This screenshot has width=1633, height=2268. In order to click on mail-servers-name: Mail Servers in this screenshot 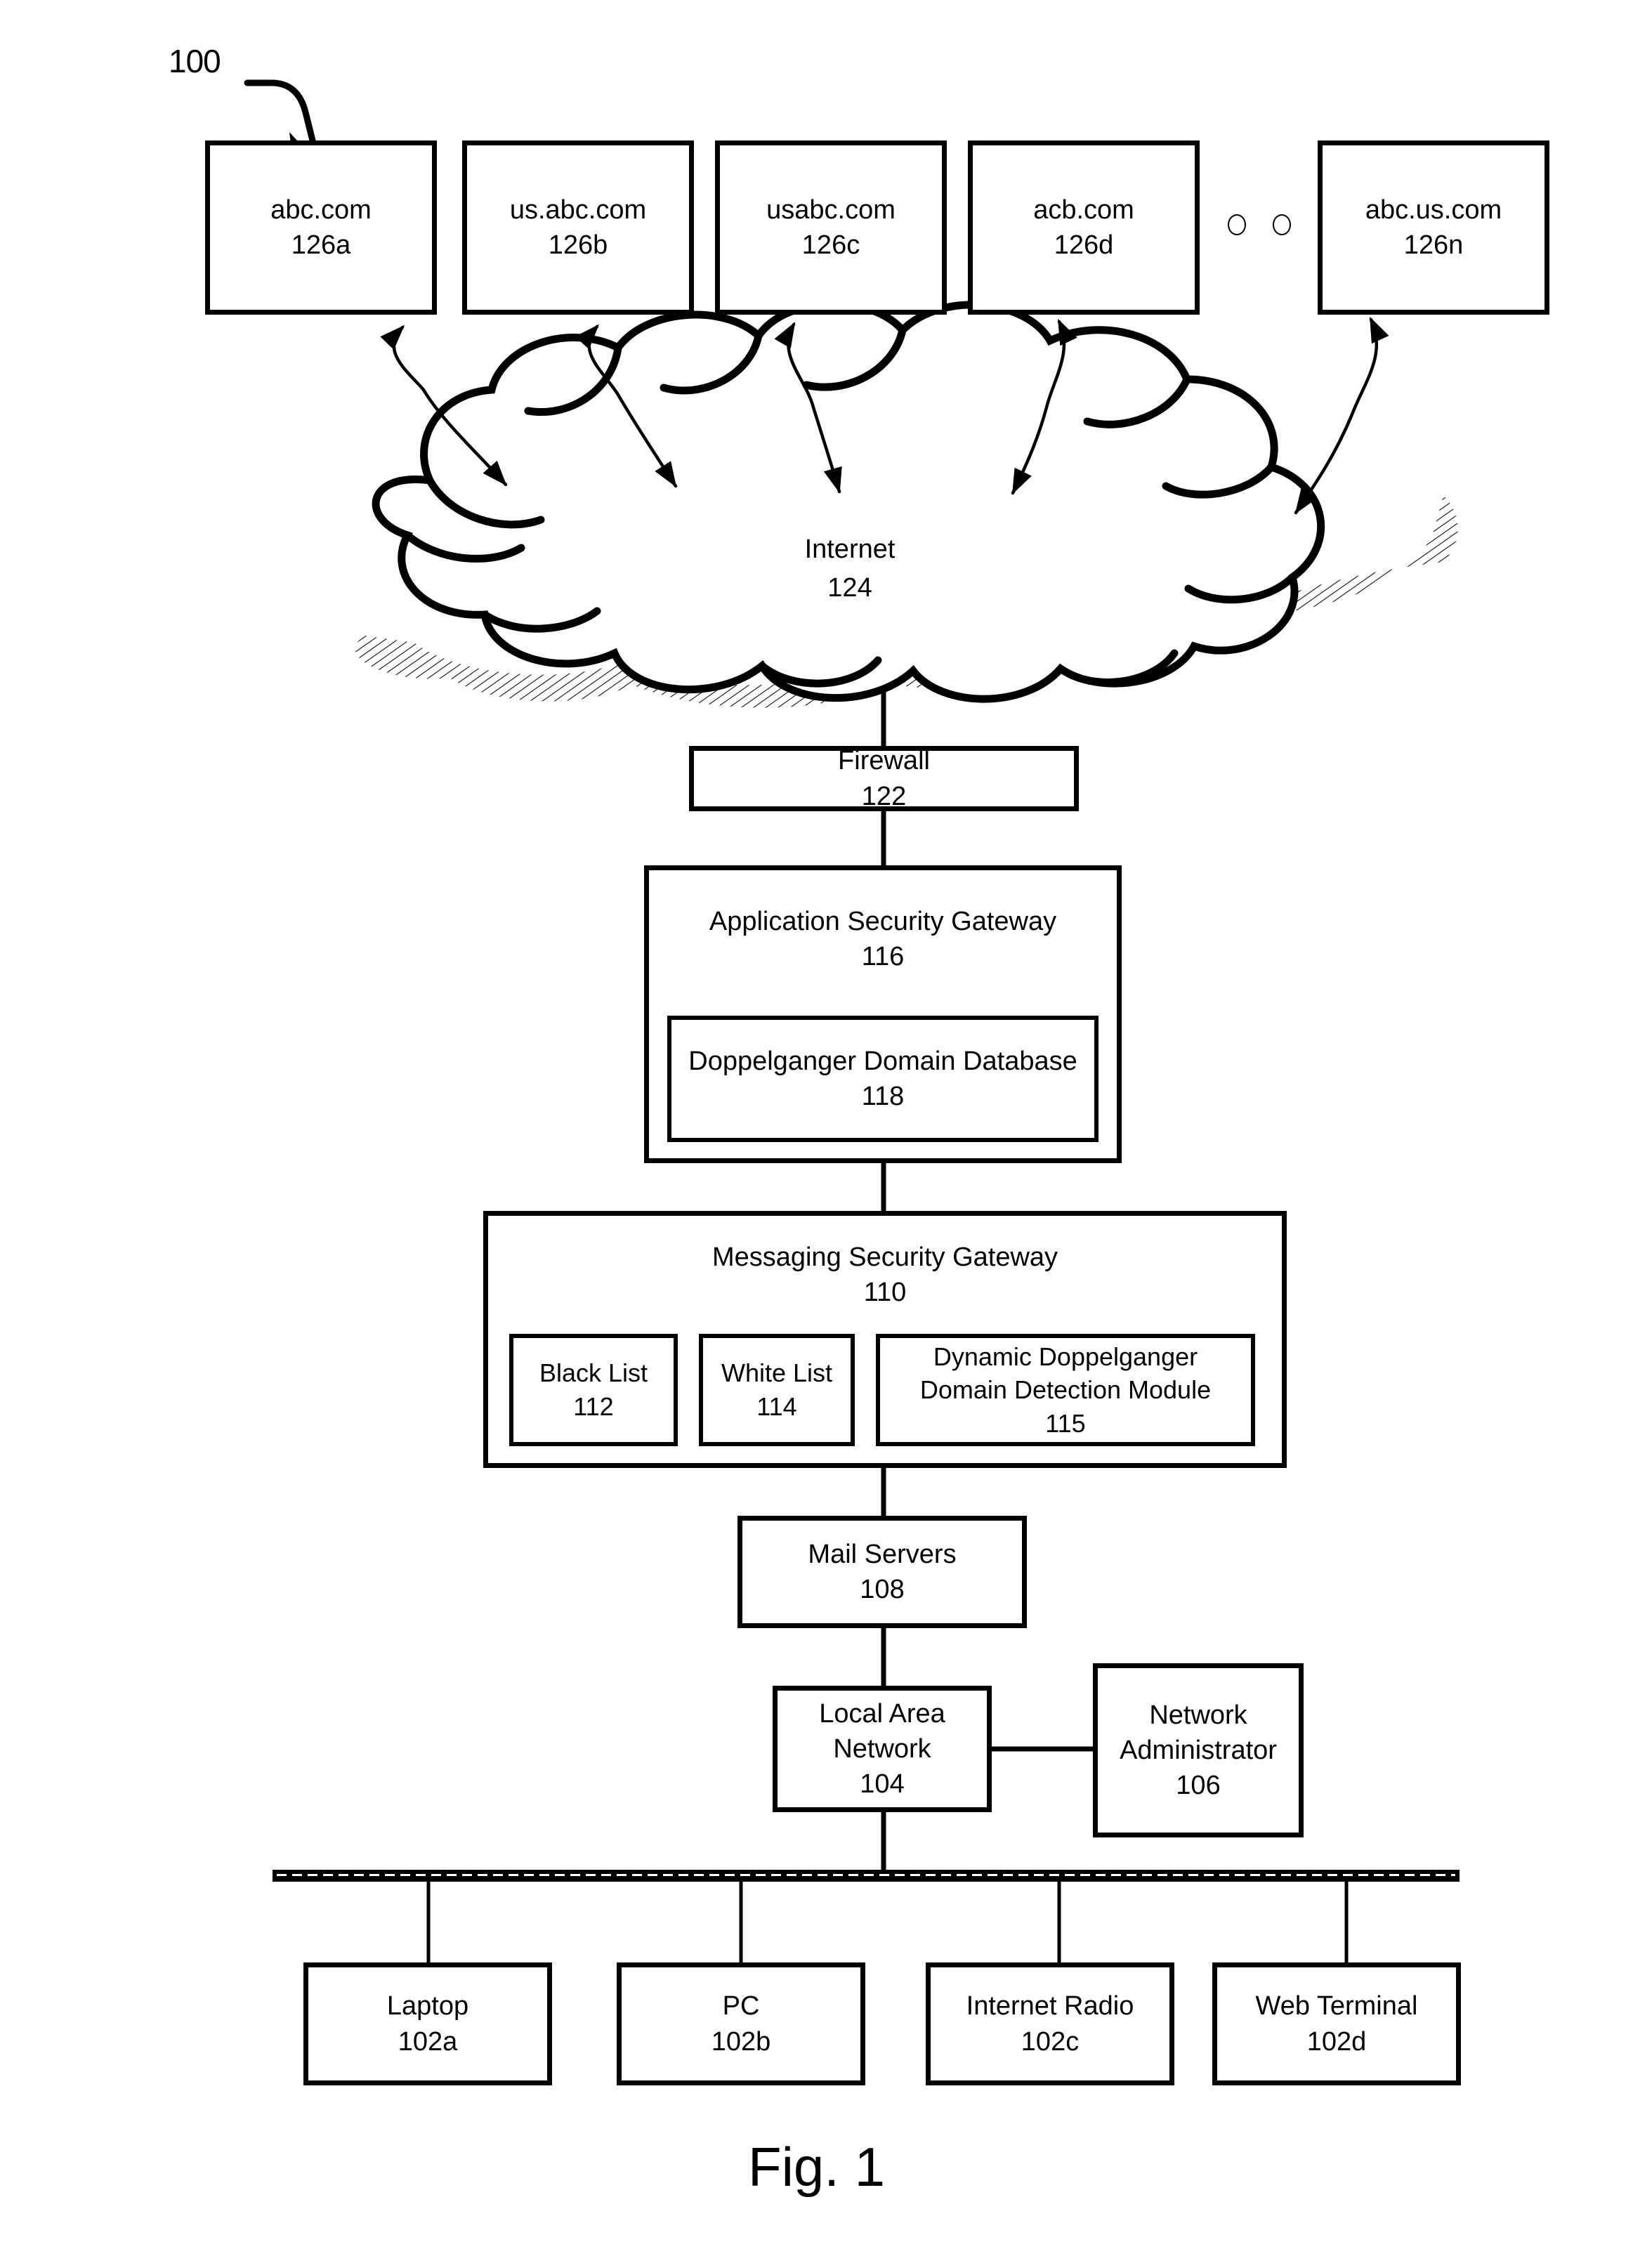, I will do `click(882, 1554)`.